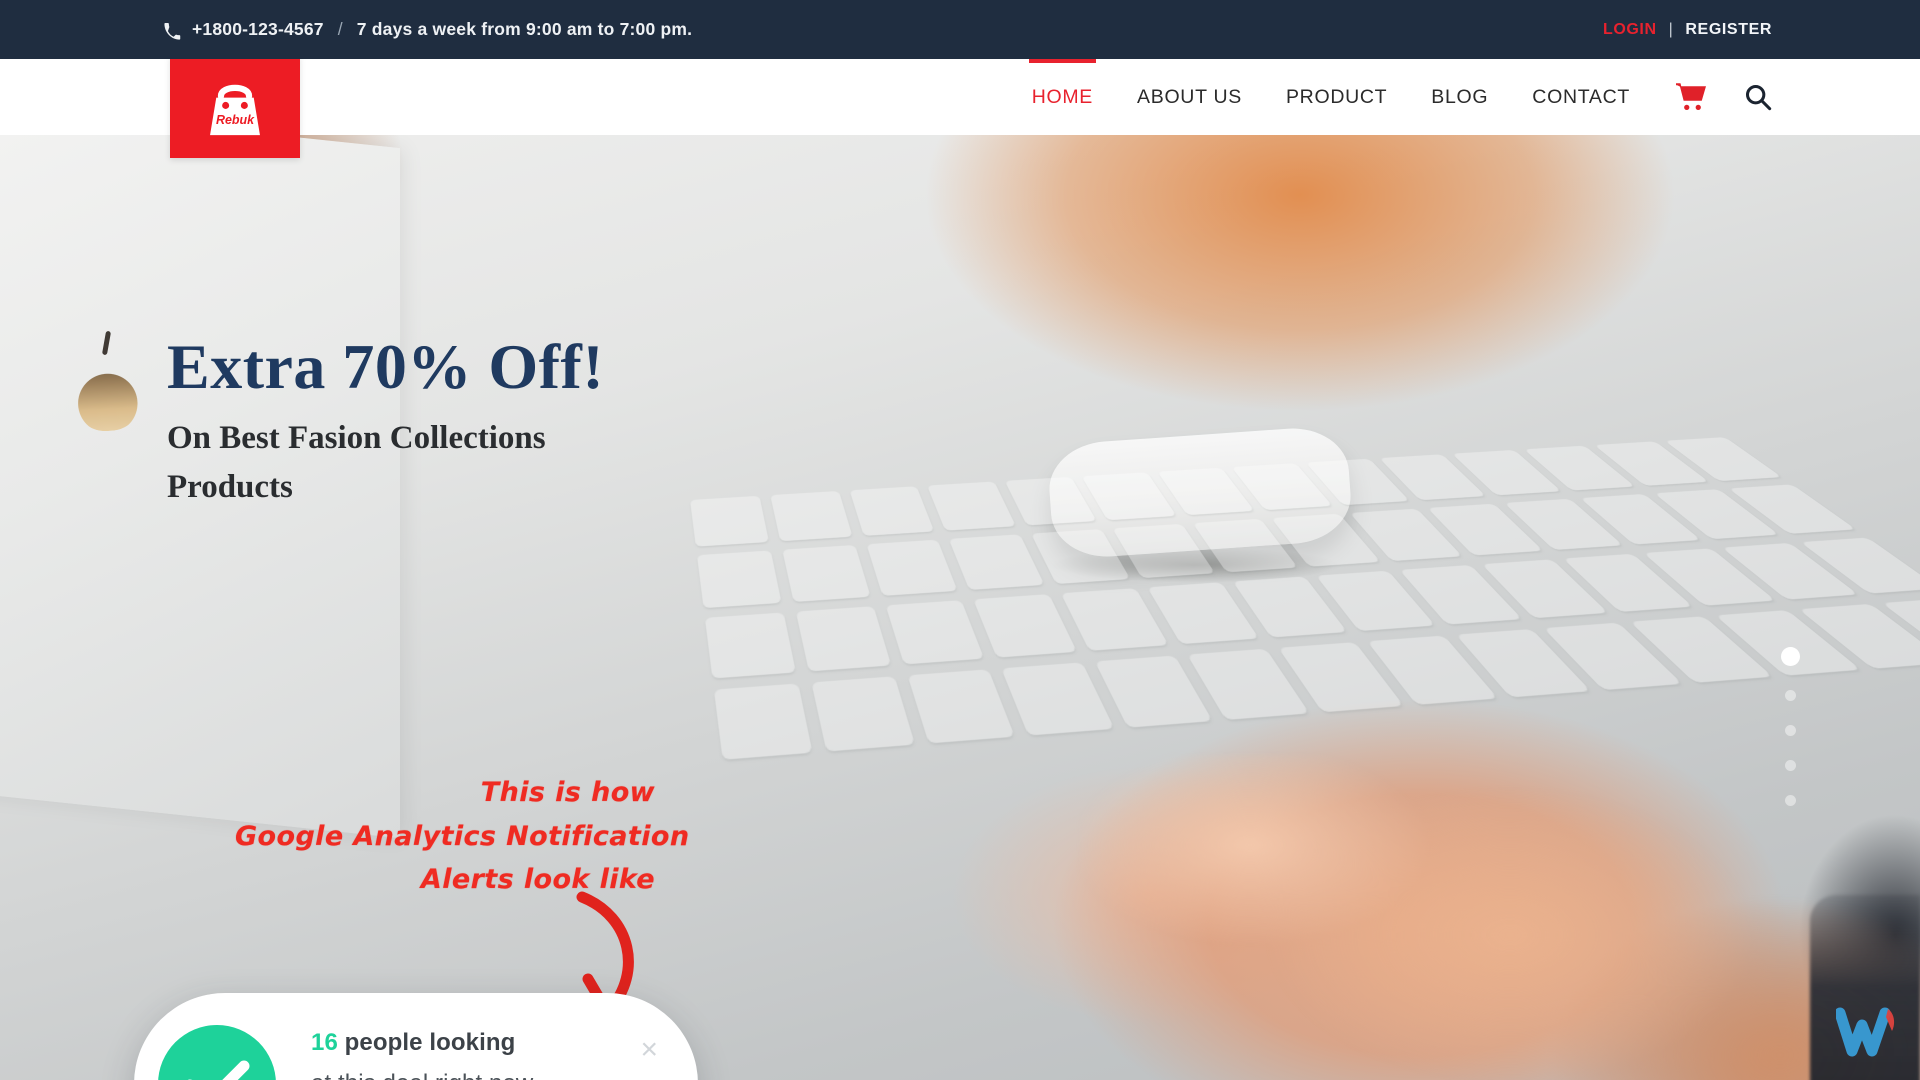 This screenshot has height=1080, width=1920. Describe the element at coordinates (386, 366) in the screenshot. I see `hero-title: Extra 70% Off!` at that location.